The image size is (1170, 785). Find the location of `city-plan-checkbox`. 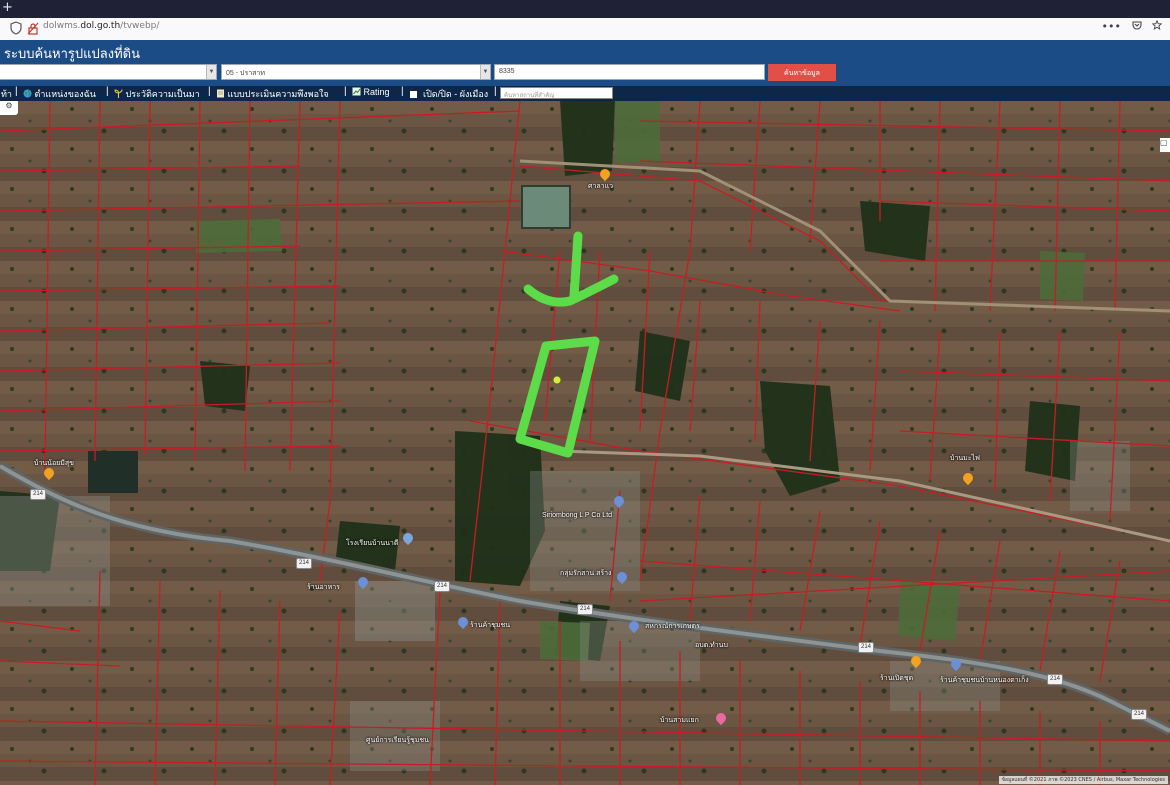

city-plan-checkbox is located at coordinates (413, 95).